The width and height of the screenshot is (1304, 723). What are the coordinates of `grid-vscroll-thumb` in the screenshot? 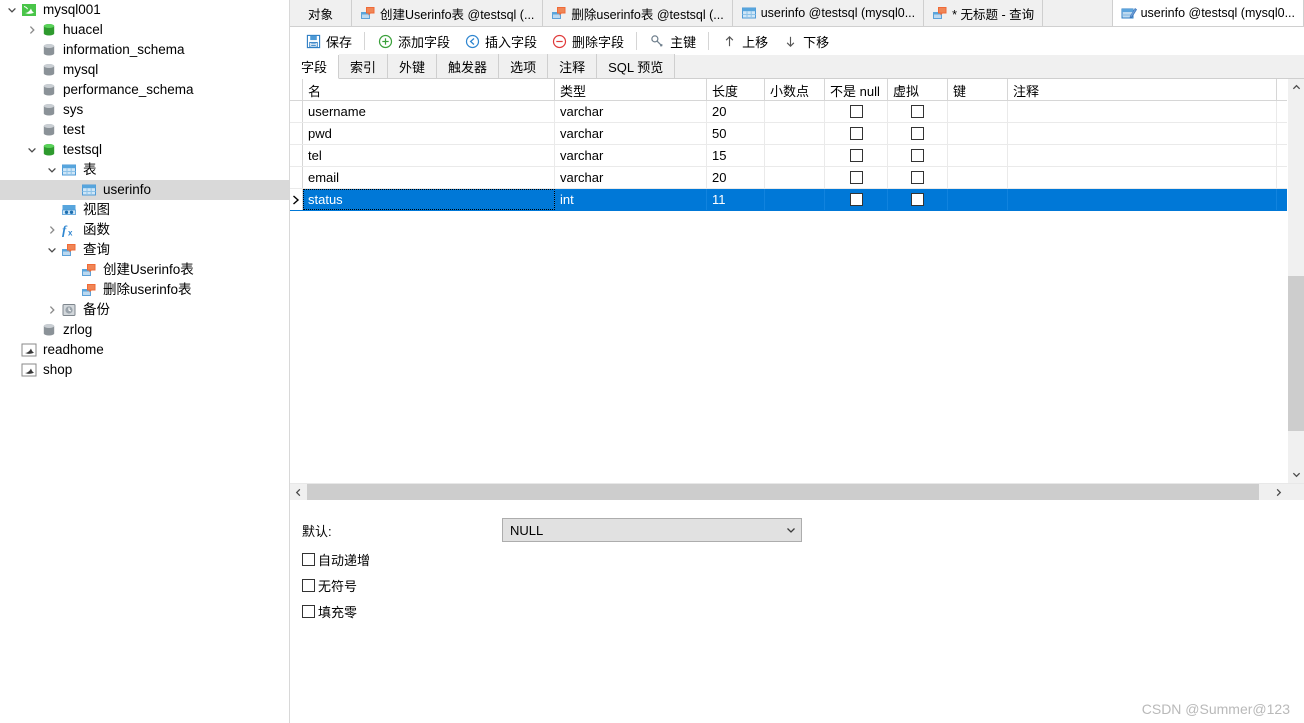 It's located at (1296, 353).